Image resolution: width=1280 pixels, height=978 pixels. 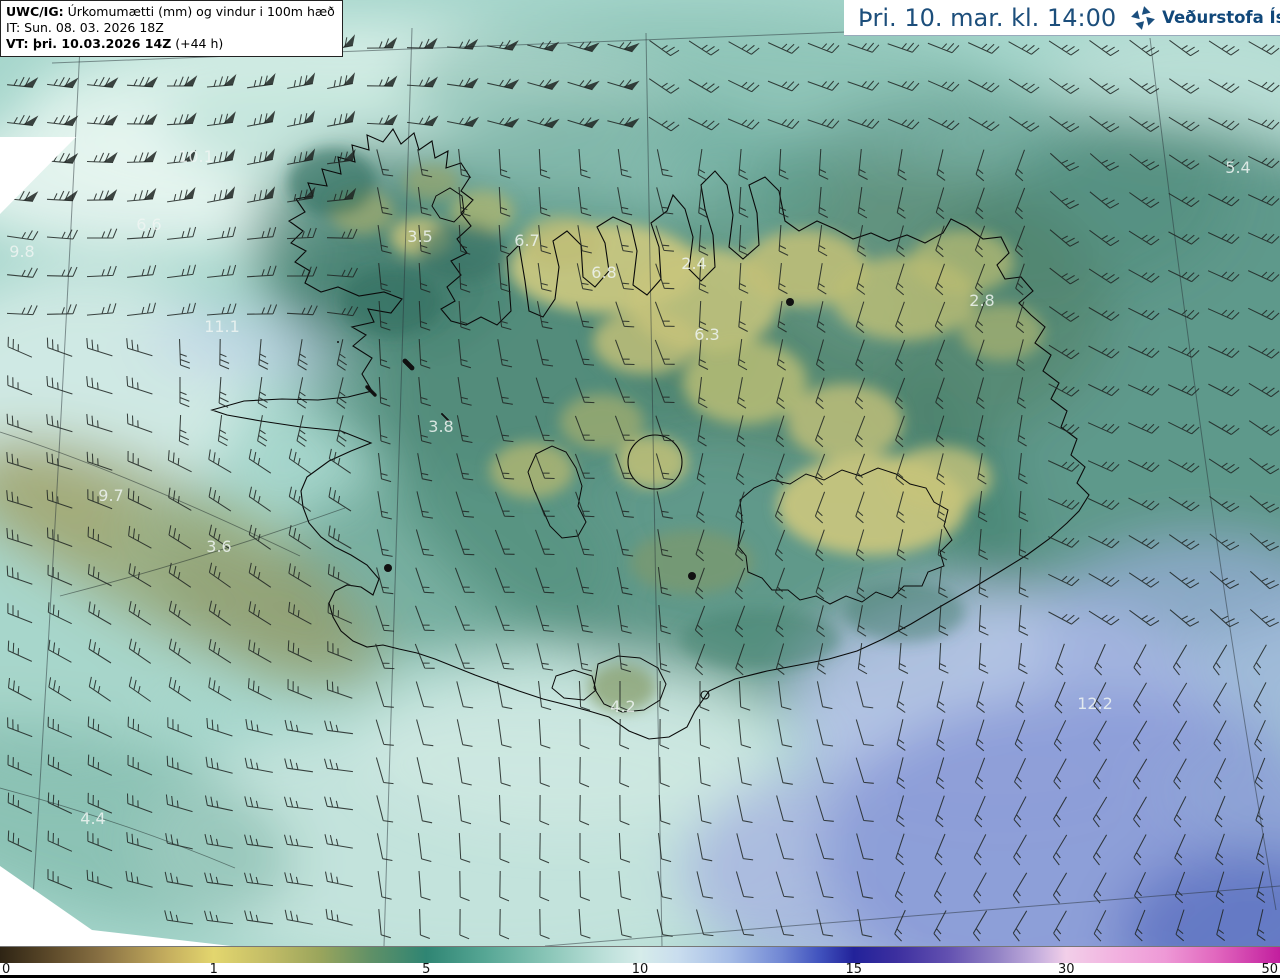 What do you see at coordinates (526, 240) in the screenshot?
I see `contour-label: 6.7` at bounding box center [526, 240].